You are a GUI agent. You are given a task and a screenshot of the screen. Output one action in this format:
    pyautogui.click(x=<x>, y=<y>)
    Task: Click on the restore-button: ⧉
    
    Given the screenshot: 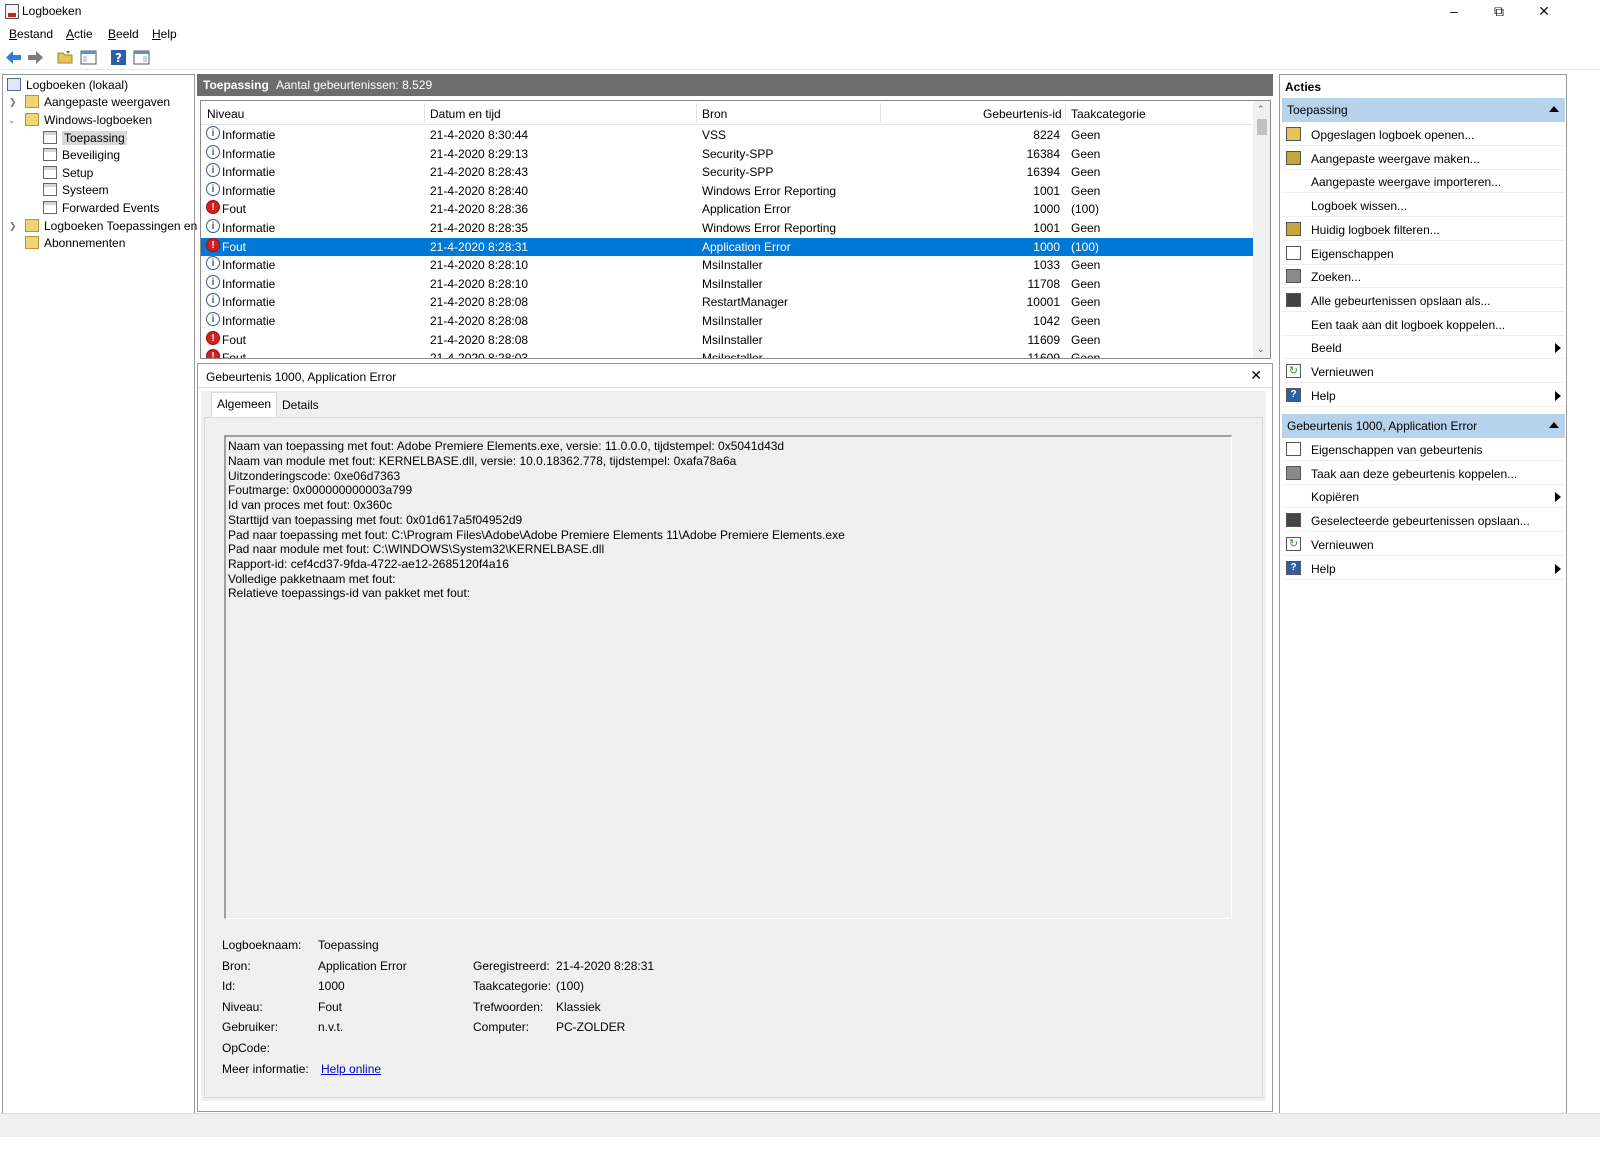 What is the action you would take?
    pyautogui.click(x=1499, y=11)
    